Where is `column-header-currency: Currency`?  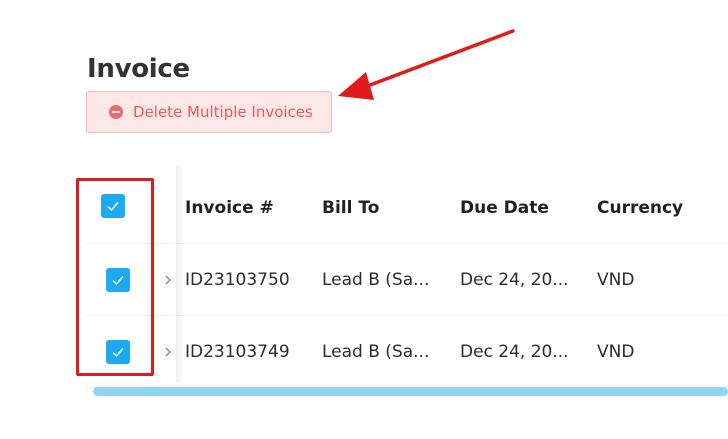 column-header-currency: Currency is located at coordinates (640, 207).